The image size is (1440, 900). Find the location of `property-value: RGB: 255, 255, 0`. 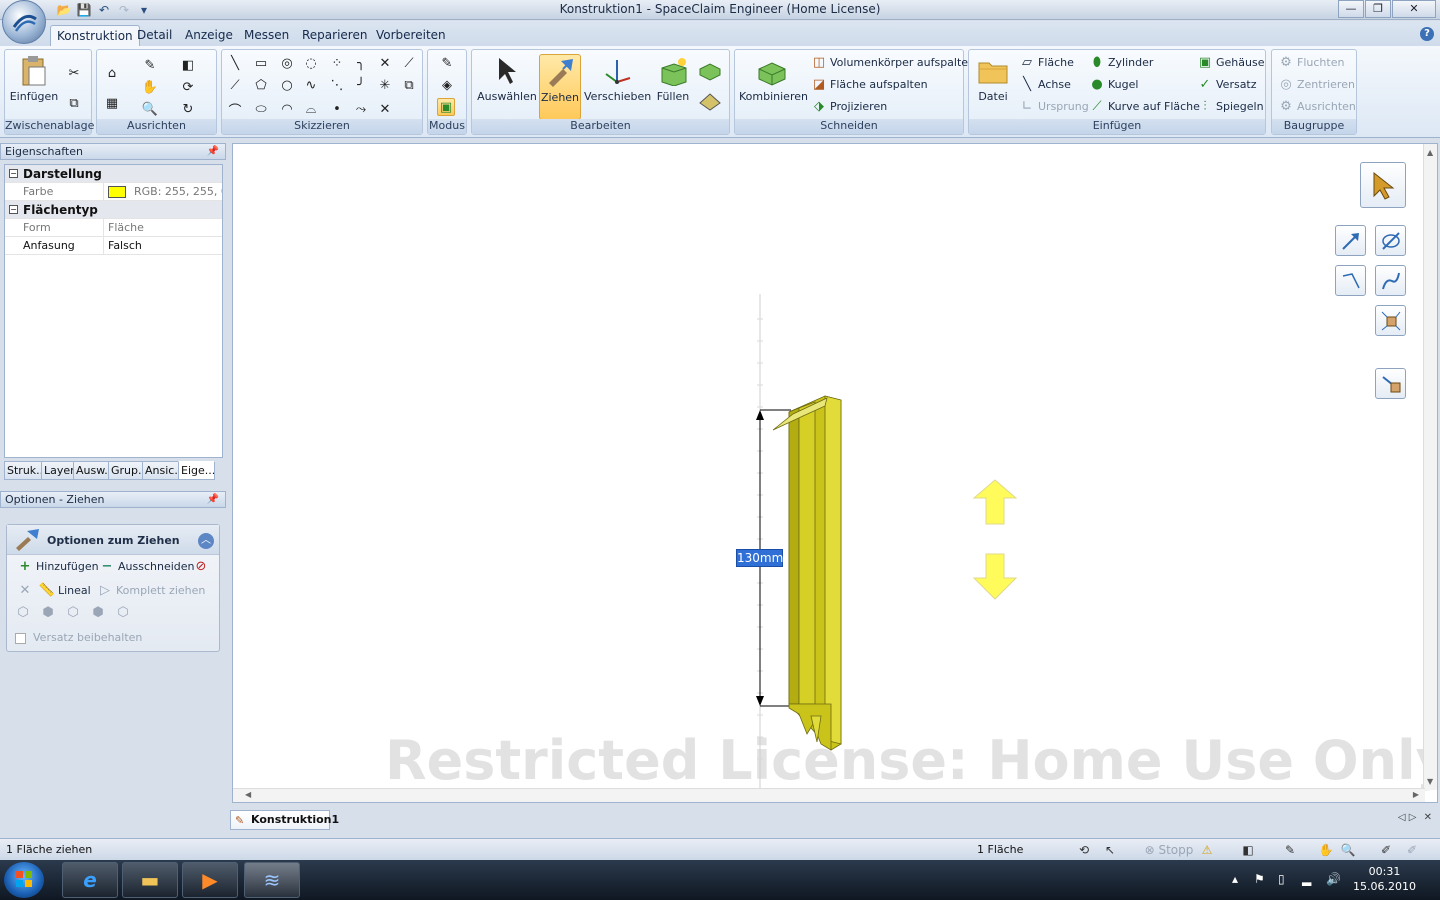

property-value: RGB: 255, 255, 0 is located at coordinates (162, 192).